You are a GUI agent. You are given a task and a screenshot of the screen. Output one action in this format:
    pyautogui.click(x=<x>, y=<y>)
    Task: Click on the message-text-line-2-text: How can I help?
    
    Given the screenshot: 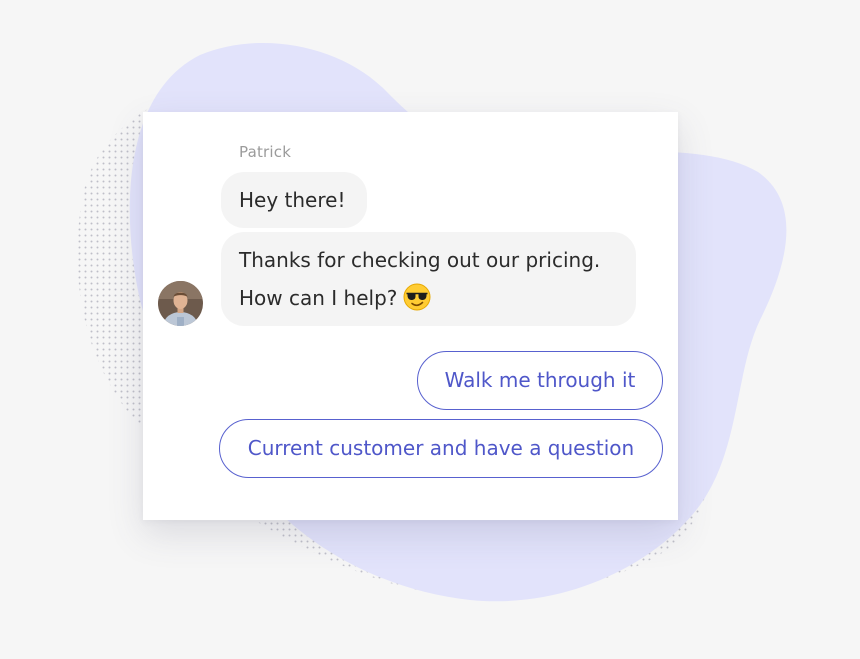 What is the action you would take?
    pyautogui.click(x=318, y=298)
    